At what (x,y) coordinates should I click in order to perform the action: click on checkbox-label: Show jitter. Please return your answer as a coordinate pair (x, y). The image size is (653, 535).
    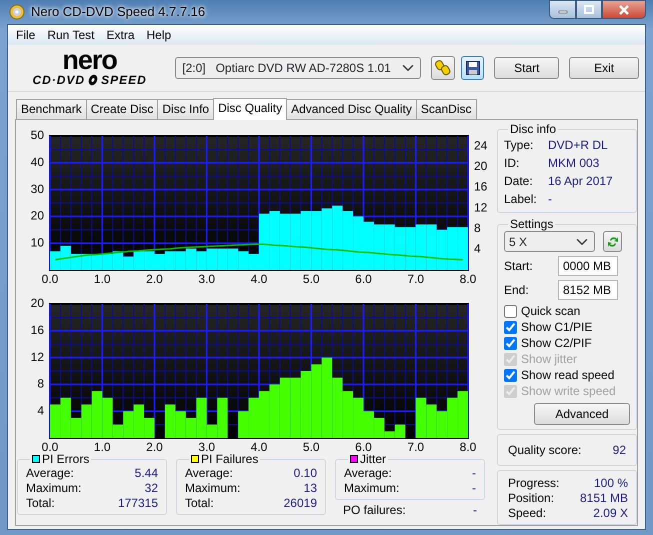
    Looking at the image, I should click on (549, 359).